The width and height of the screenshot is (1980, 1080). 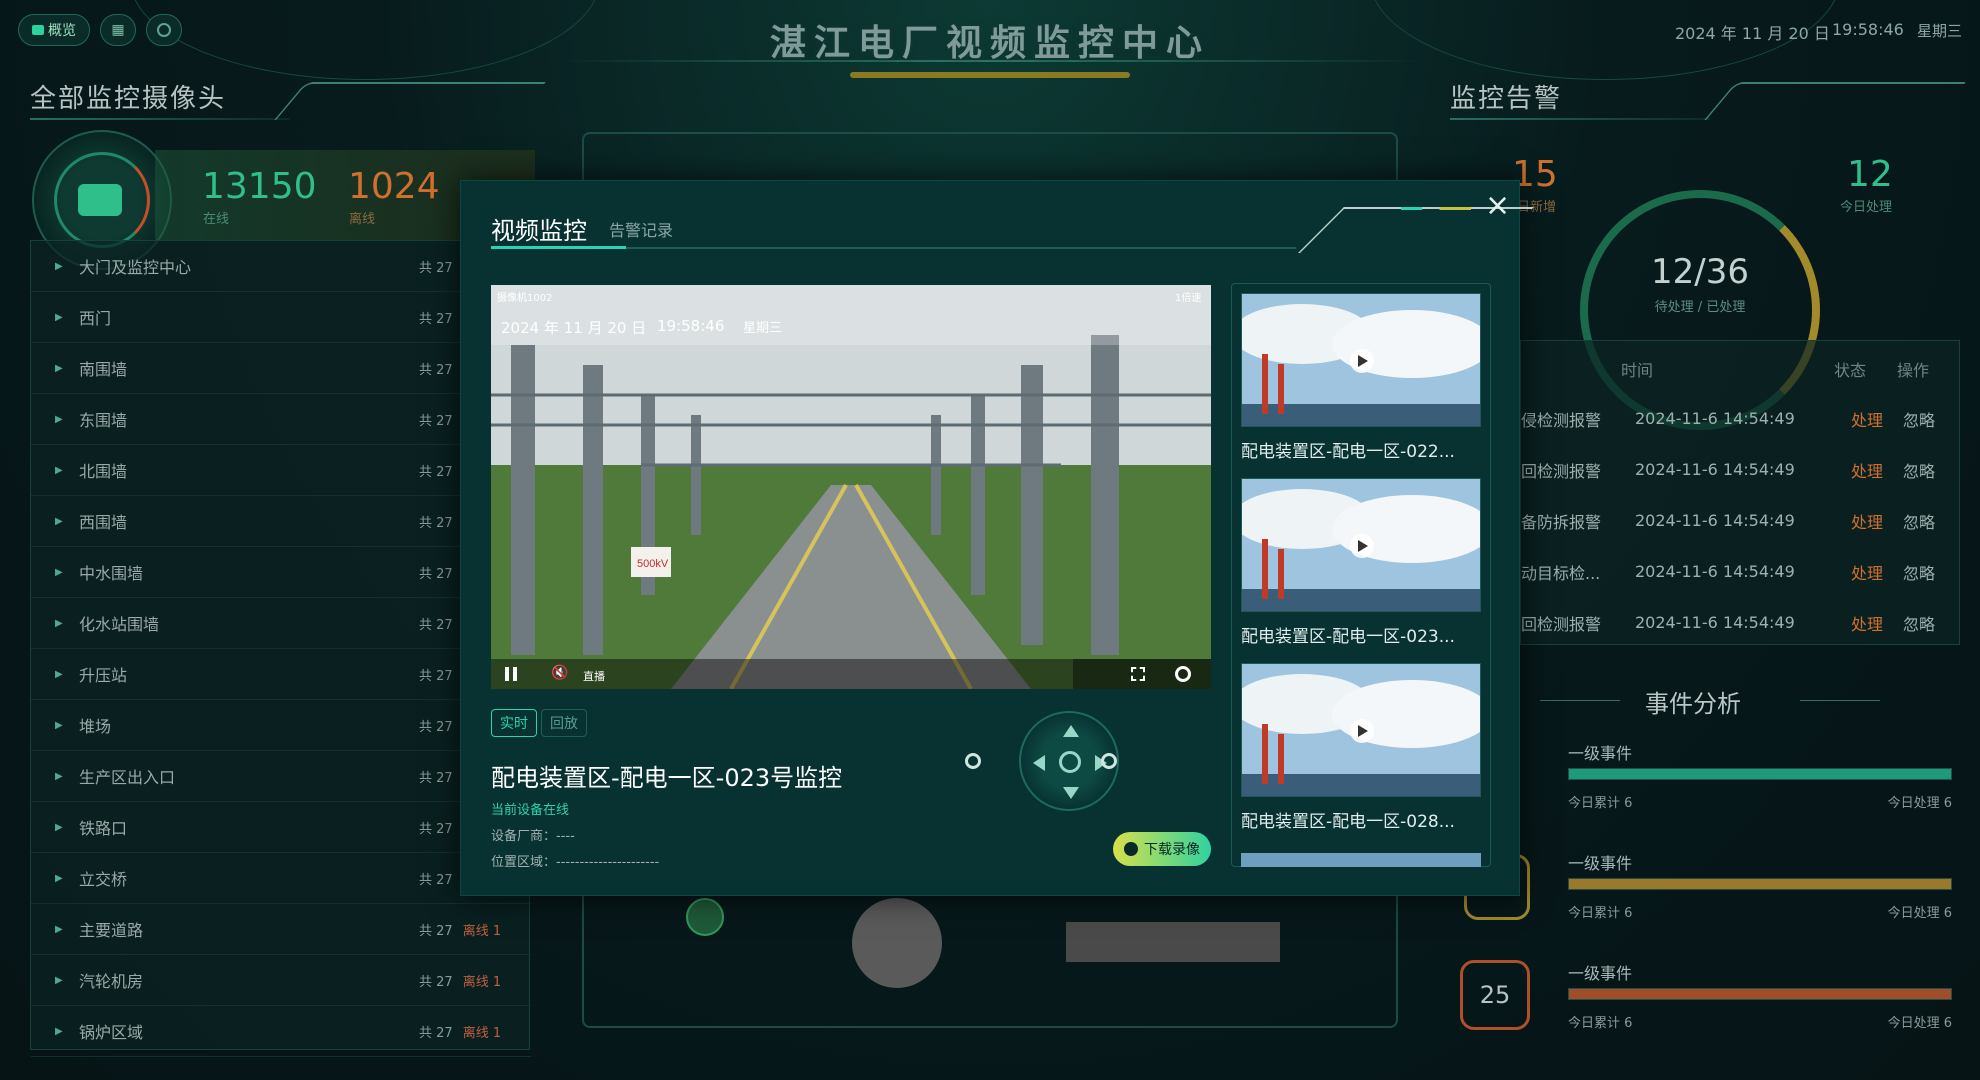 What do you see at coordinates (111, 930) in the screenshot?
I see `camera-group-name: 主要道路` at bounding box center [111, 930].